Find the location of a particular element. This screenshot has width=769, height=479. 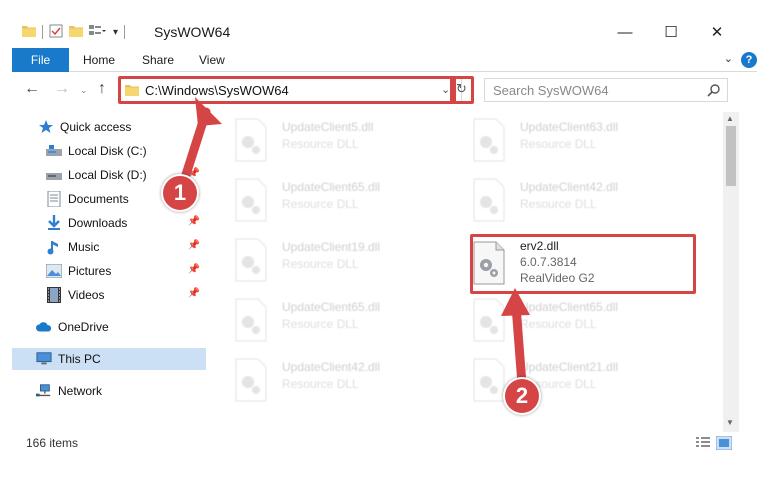

file-name: UpdateClient21.dll is located at coordinates (569, 367).